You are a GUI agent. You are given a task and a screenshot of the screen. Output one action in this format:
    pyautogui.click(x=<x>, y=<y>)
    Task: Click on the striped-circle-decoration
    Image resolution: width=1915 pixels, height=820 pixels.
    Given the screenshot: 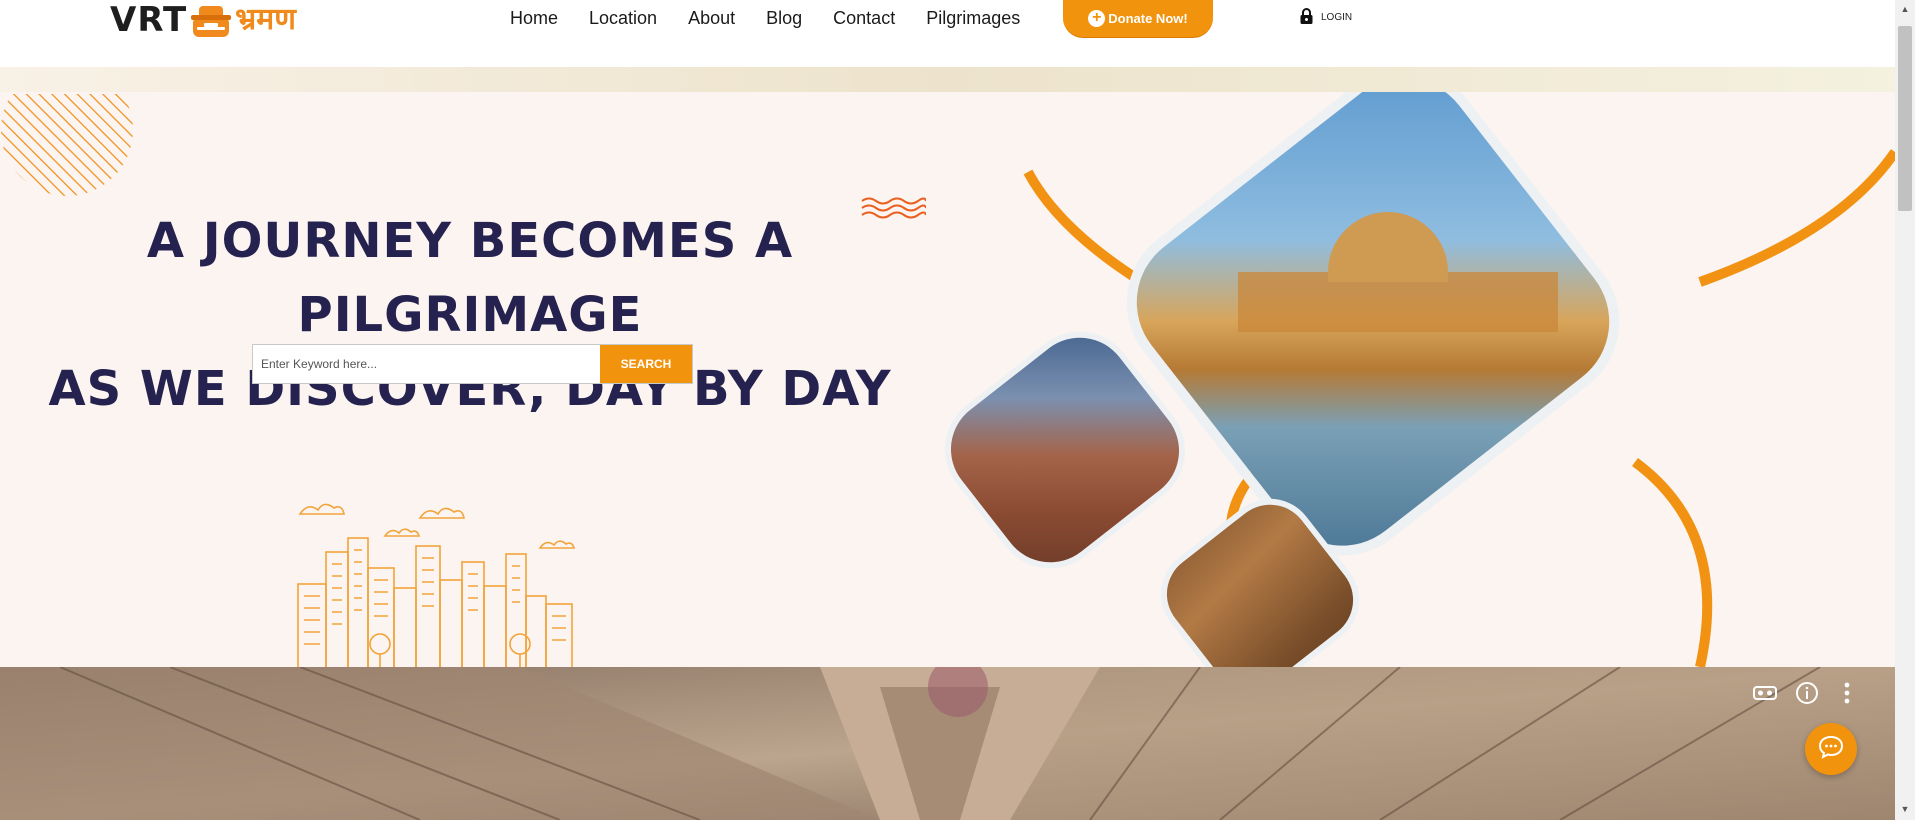 What is the action you would take?
    pyautogui.click(x=67, y=145)
    